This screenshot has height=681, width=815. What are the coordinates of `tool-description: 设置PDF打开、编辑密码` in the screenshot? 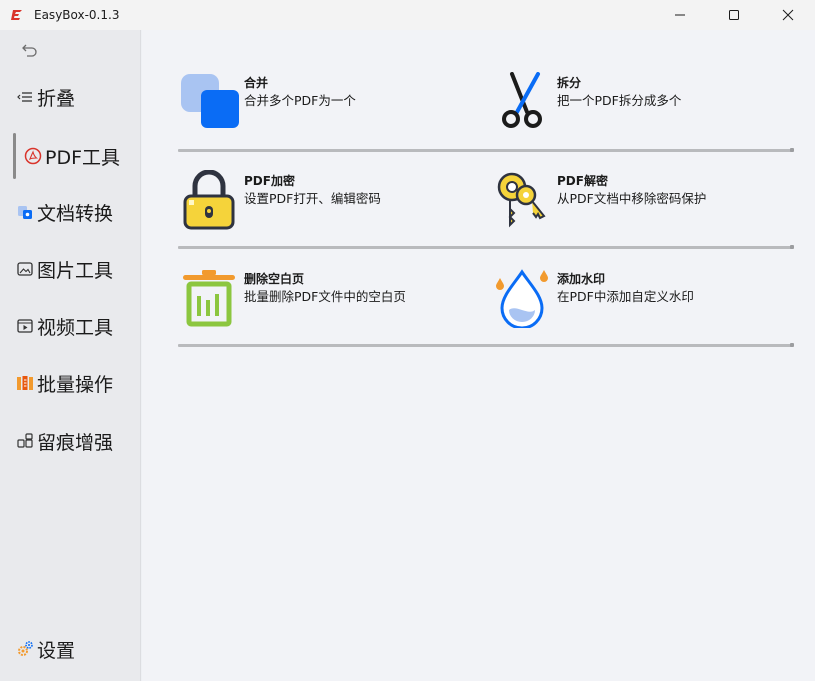 It's located at (312, 198).